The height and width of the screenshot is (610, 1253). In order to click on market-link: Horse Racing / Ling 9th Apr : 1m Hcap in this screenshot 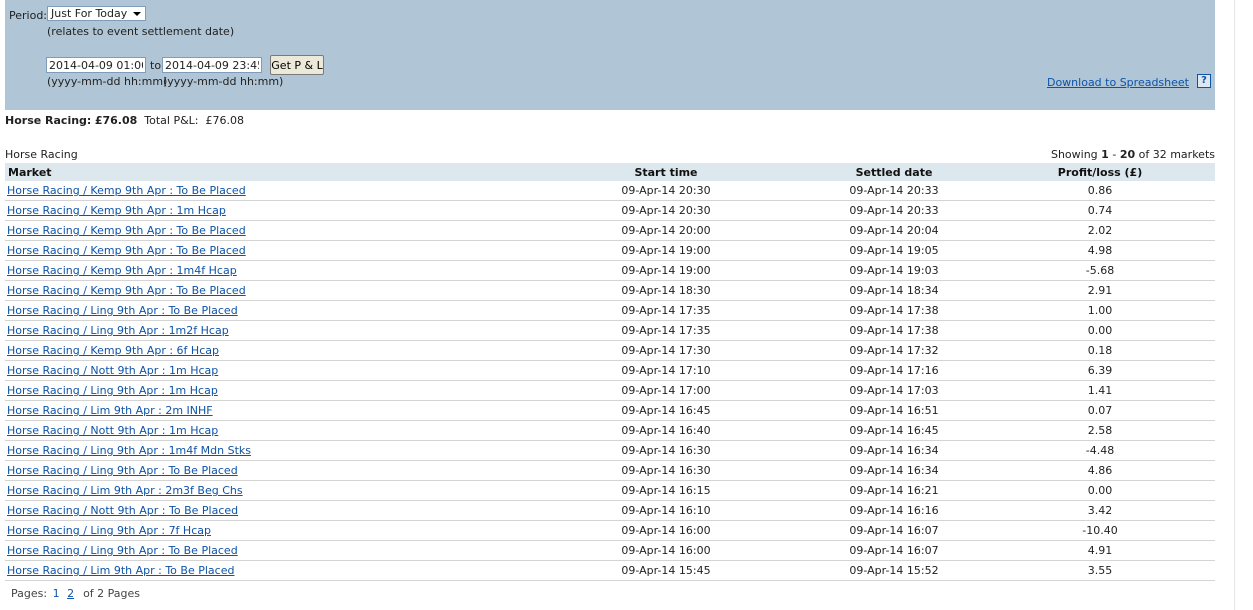, I will do `click(112, 390)`.